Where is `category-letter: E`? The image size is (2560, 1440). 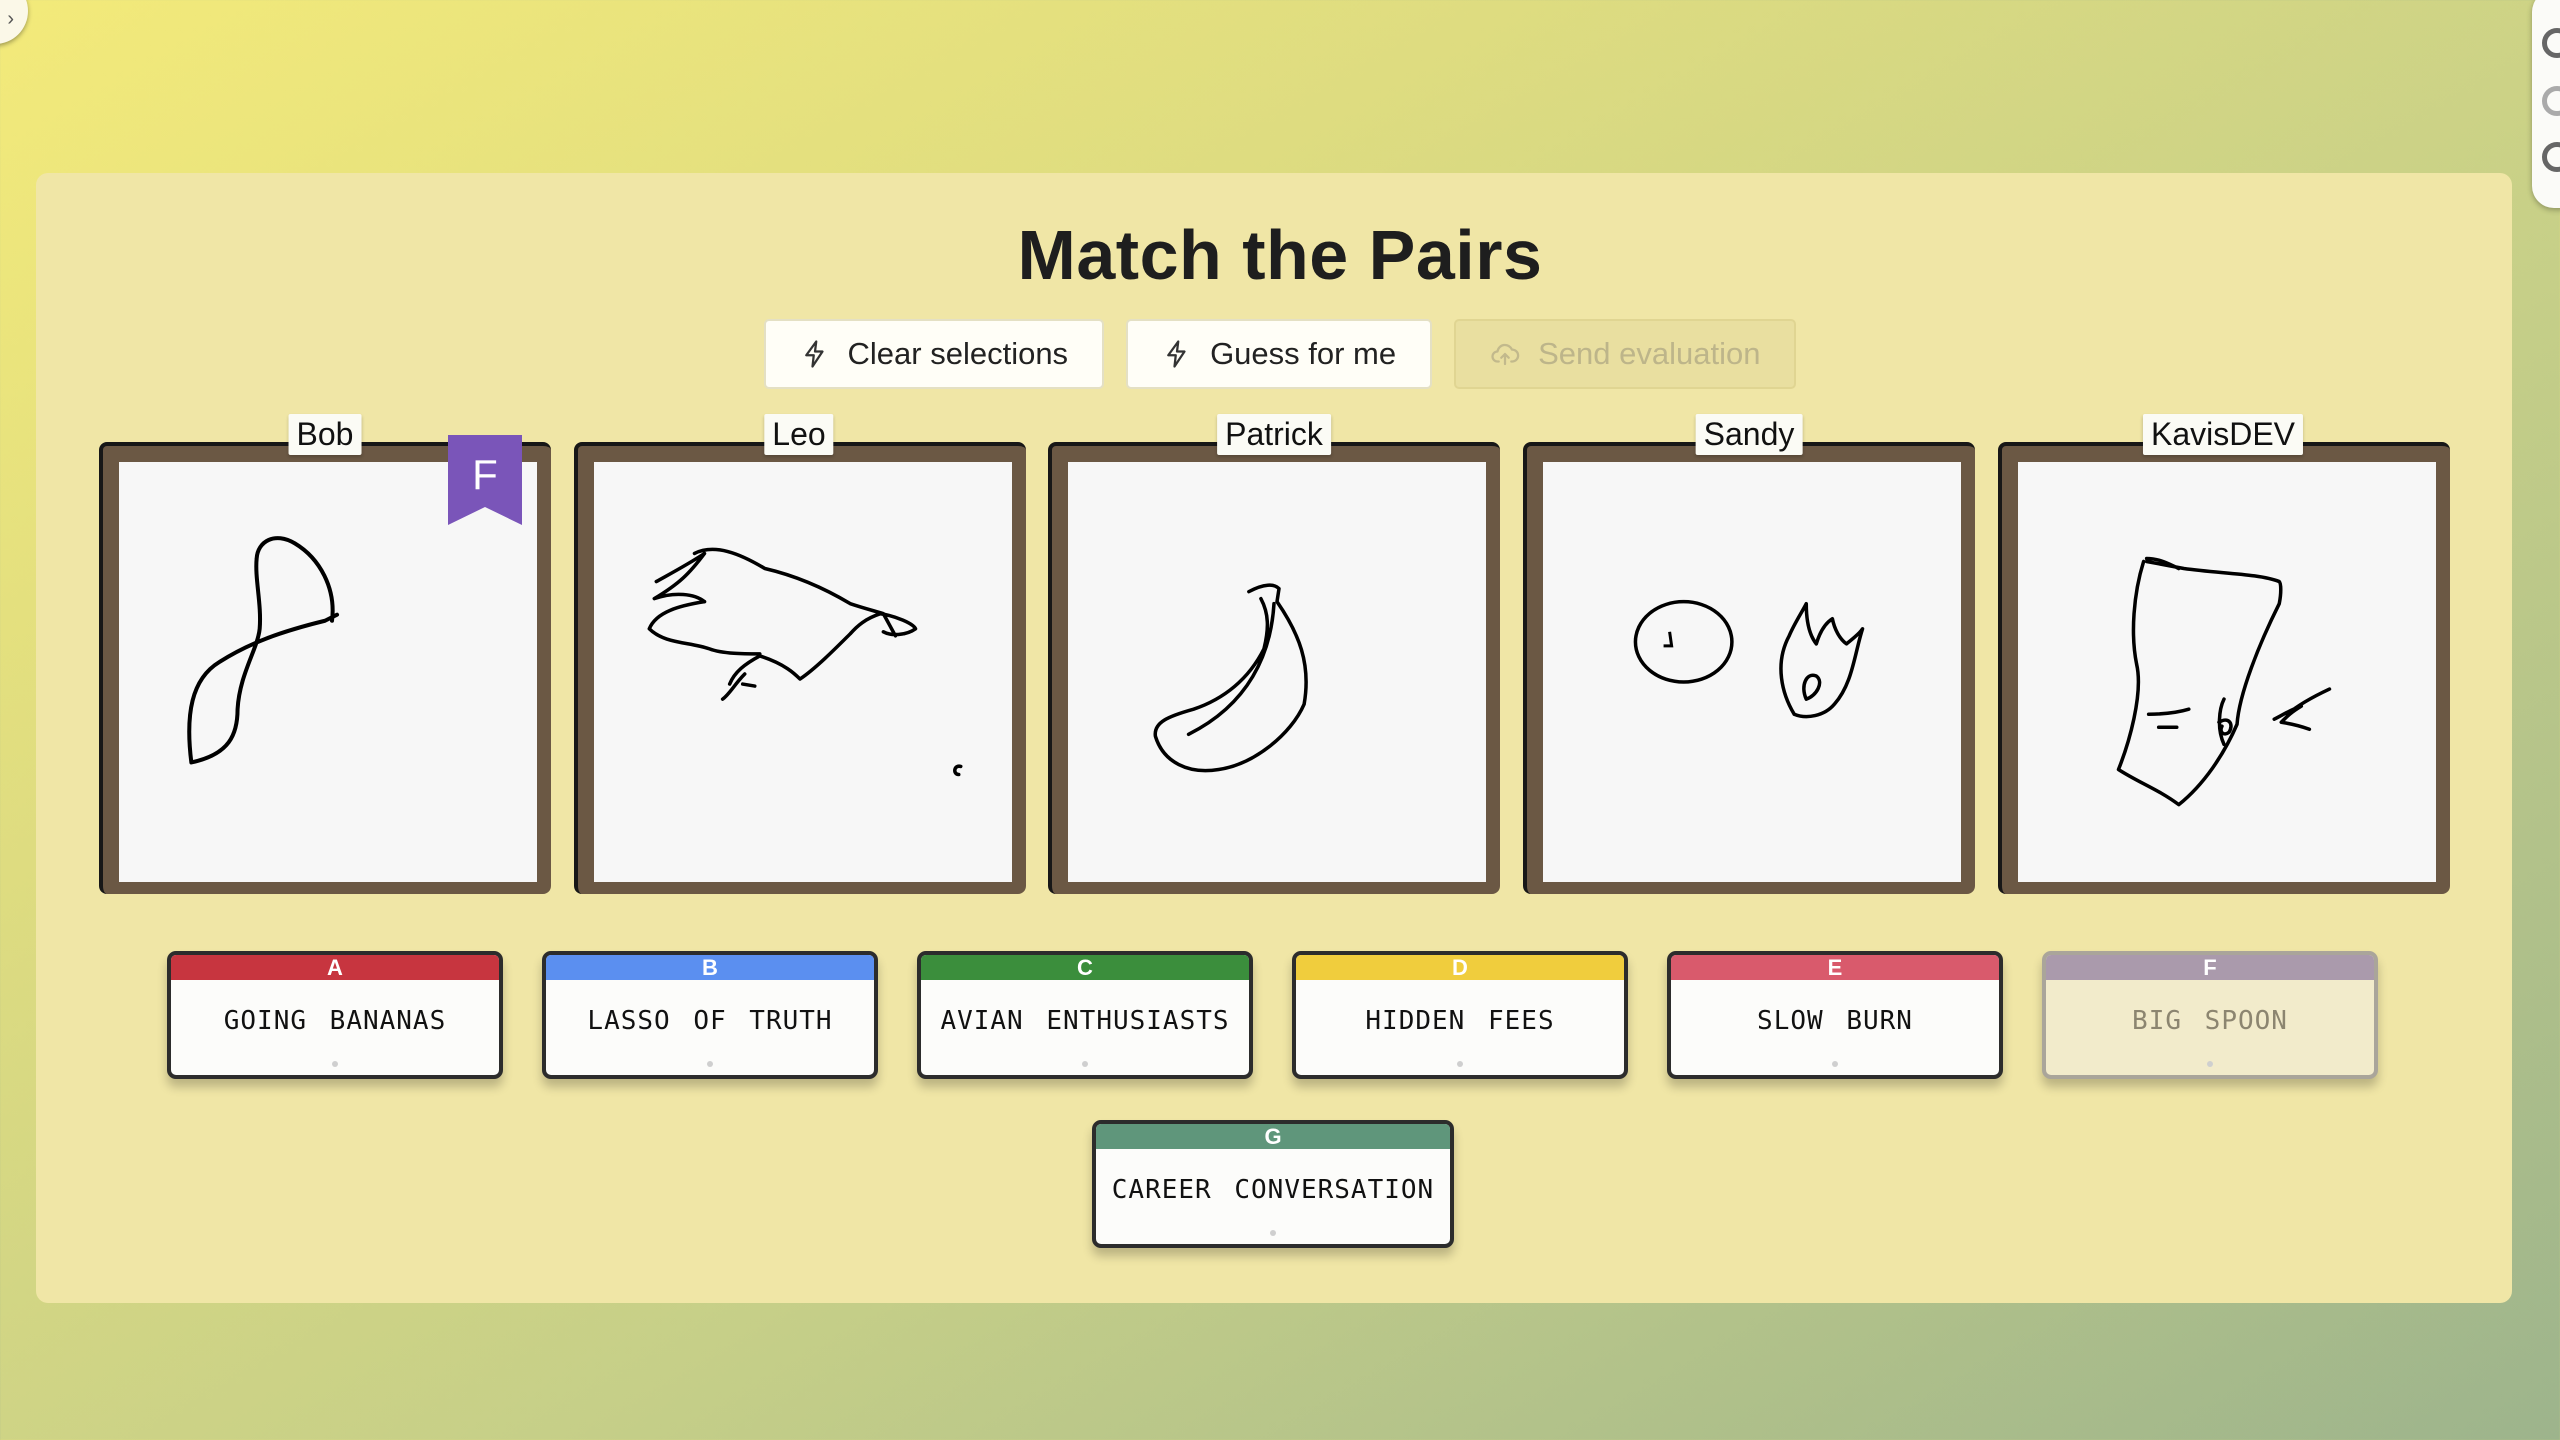
category-letter: E is located at coordinates (1835, 967).